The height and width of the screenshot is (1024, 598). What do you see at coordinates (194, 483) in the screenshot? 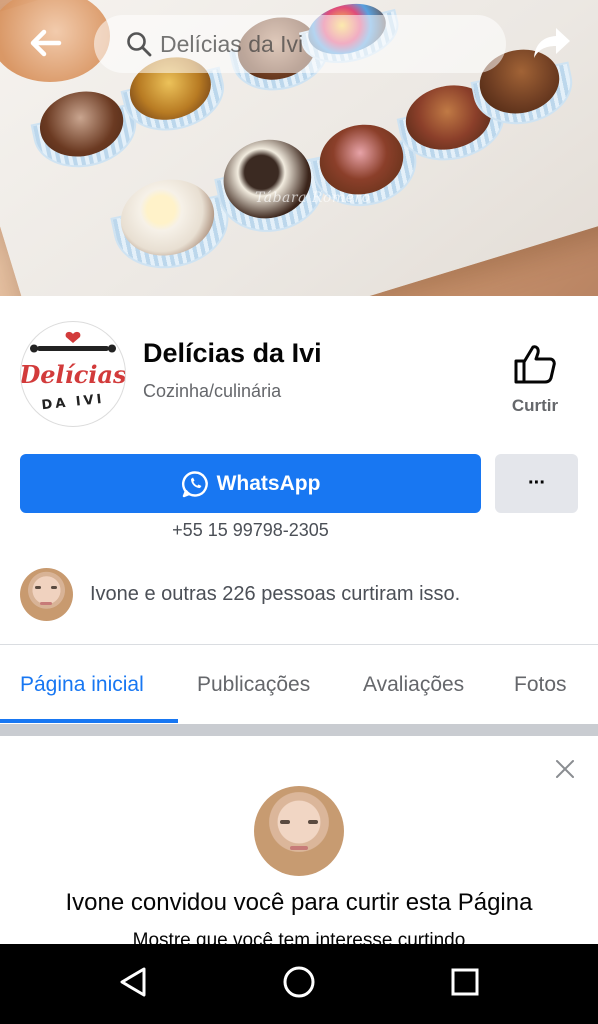
I see `whatsapp-icon` at bounding box center [194, 483].